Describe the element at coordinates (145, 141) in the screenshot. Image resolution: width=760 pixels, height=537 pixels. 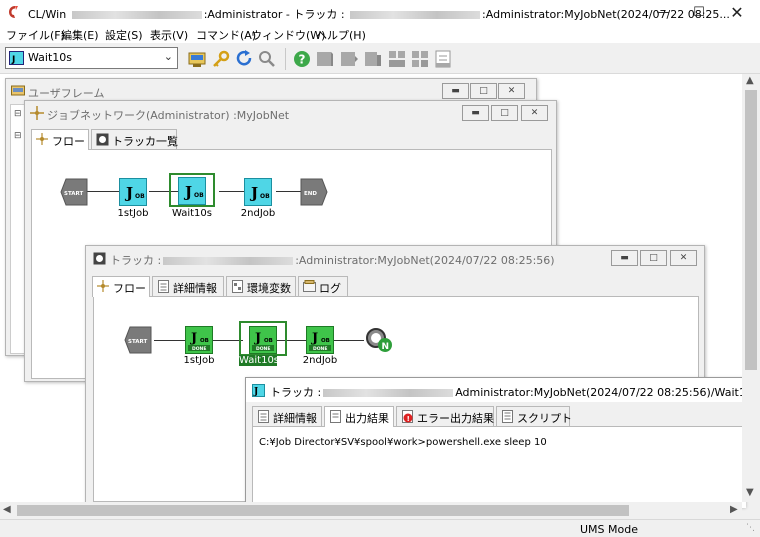
I see `tab-tracker-list-label: トラッカ一覧` at that location.